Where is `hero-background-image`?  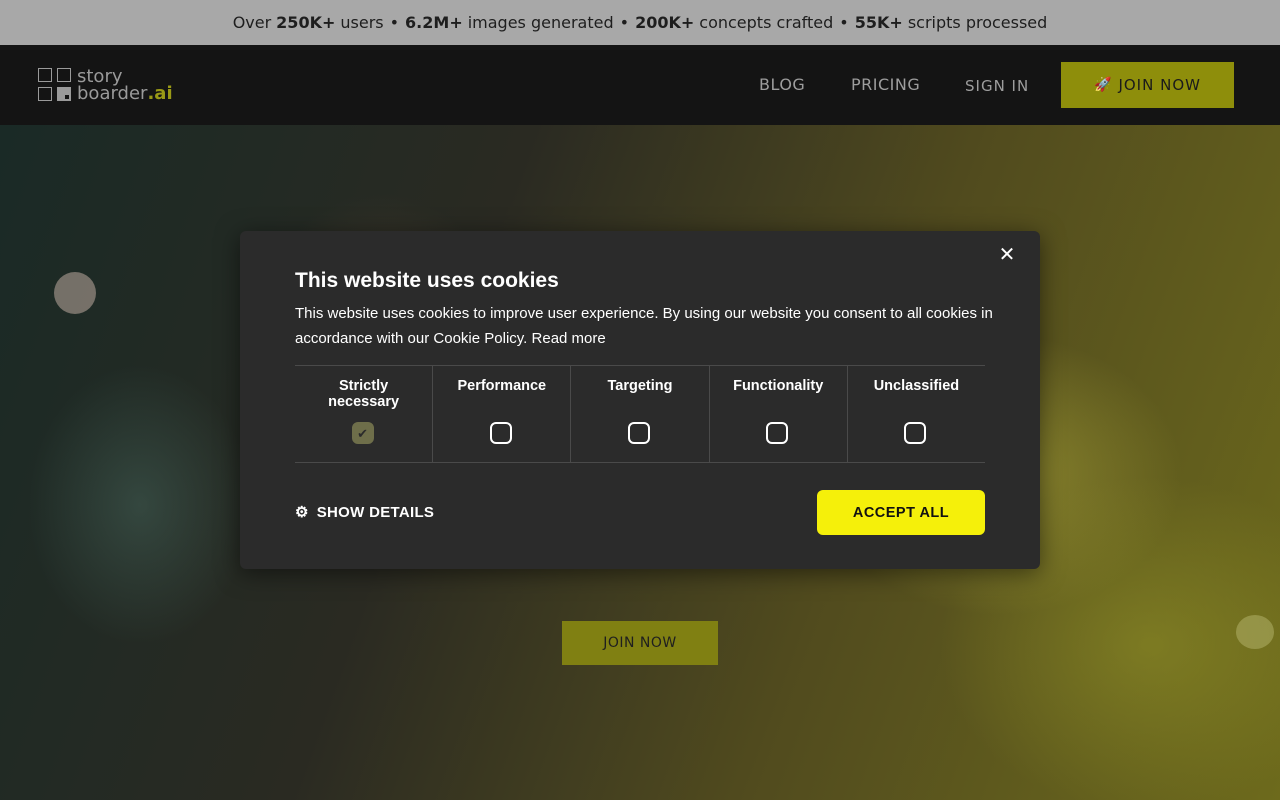 hero-background-image is located at coordinates (75, 293).